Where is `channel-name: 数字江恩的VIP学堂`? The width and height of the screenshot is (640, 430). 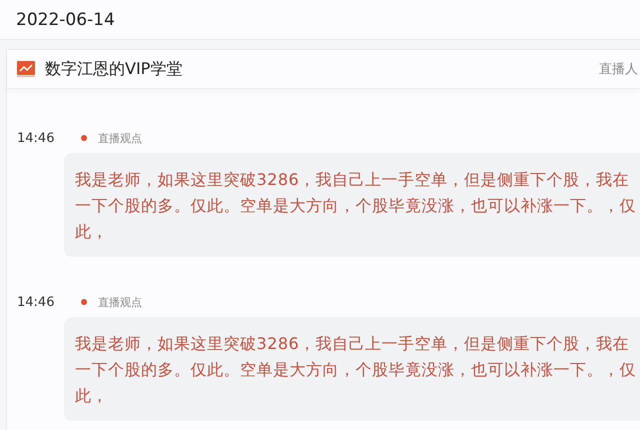 channel-name: 数字江恩的VIP学堂 is located at coordinates (113, 69).